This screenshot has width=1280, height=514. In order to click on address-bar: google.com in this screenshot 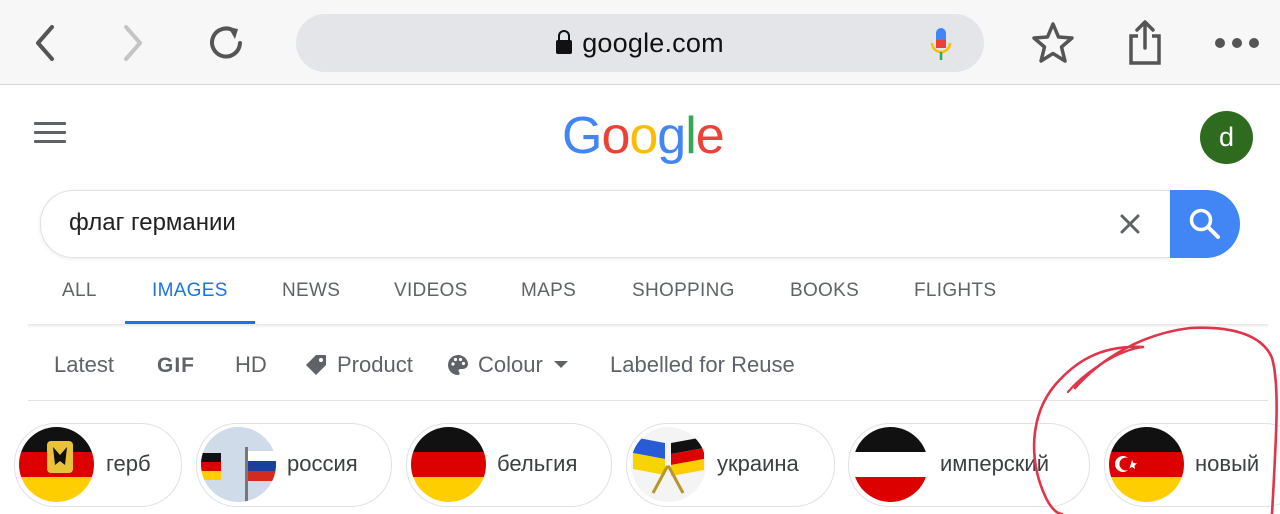, I will do `click(640, 43)`.